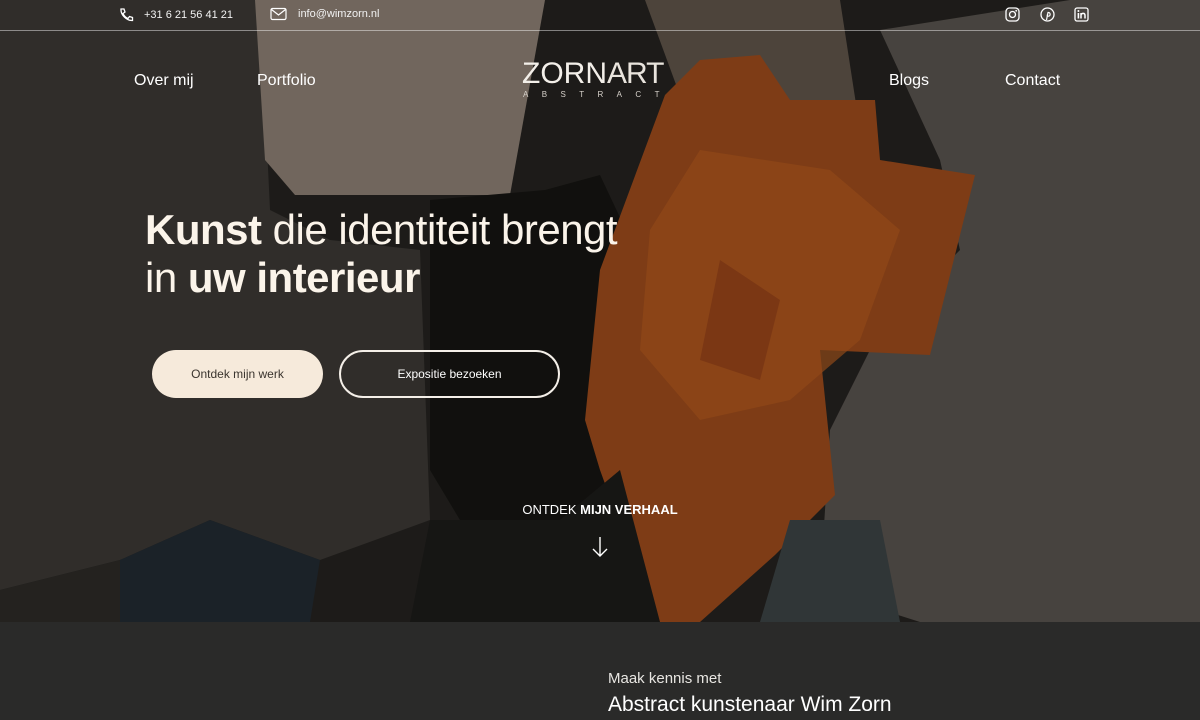 This screenshot has height=720, width=1200. Describe the element at coordinates (188, 15) in the screenshot. I see `phone-number: +31 6 21 56 41 21` at that location.